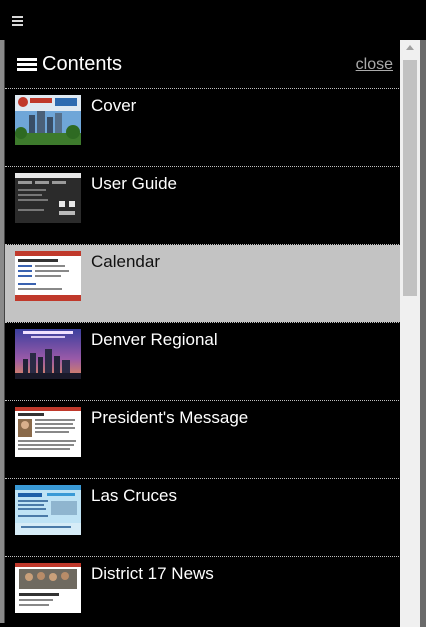 The image size is (426, 627). Describe the element at coordinates (114, 105) in the screenshot. I see `toc-item-label: Cover` at that location.